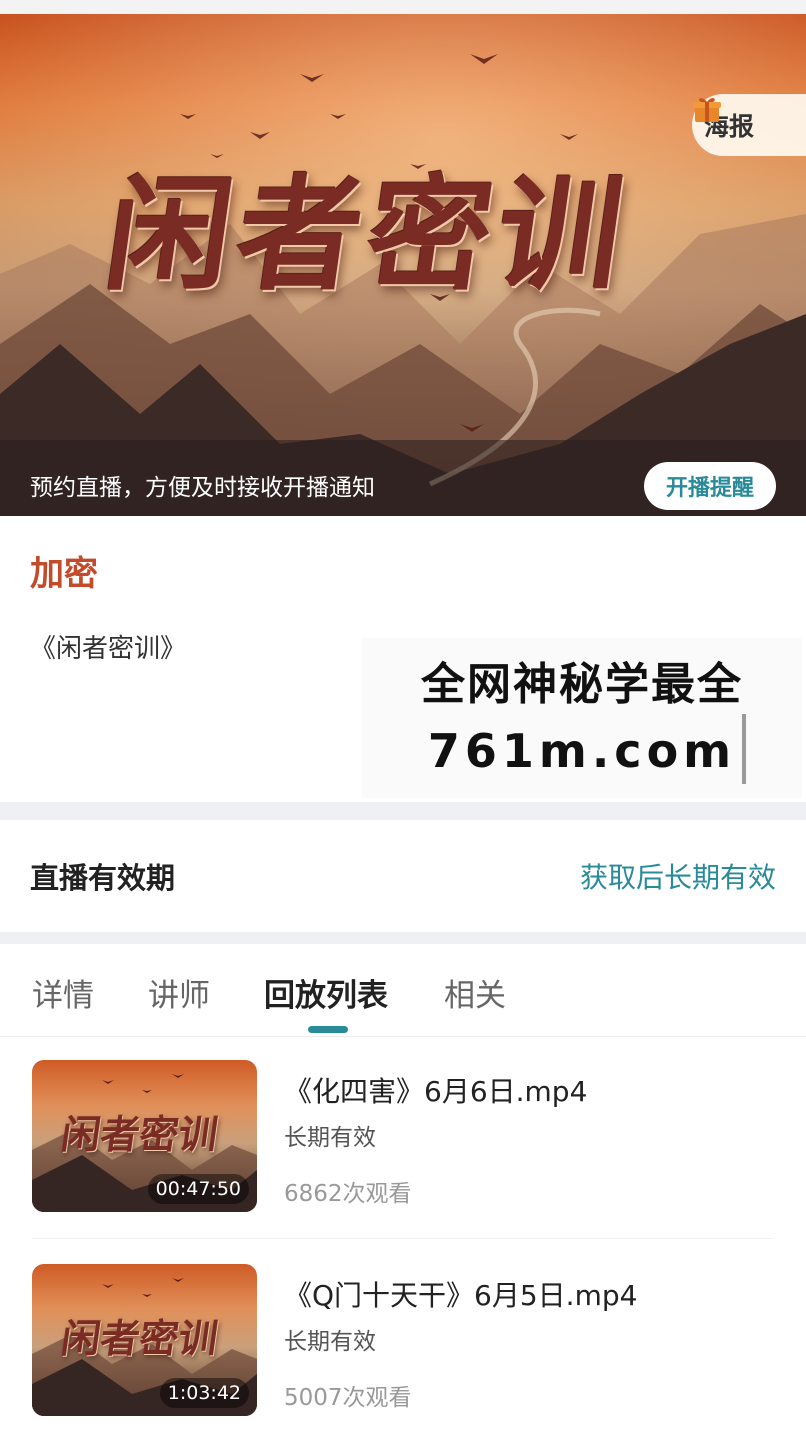 This screenshot has width=806, height=1440. I want to click on video-duration: 00:47:50, so click(198, 1189).